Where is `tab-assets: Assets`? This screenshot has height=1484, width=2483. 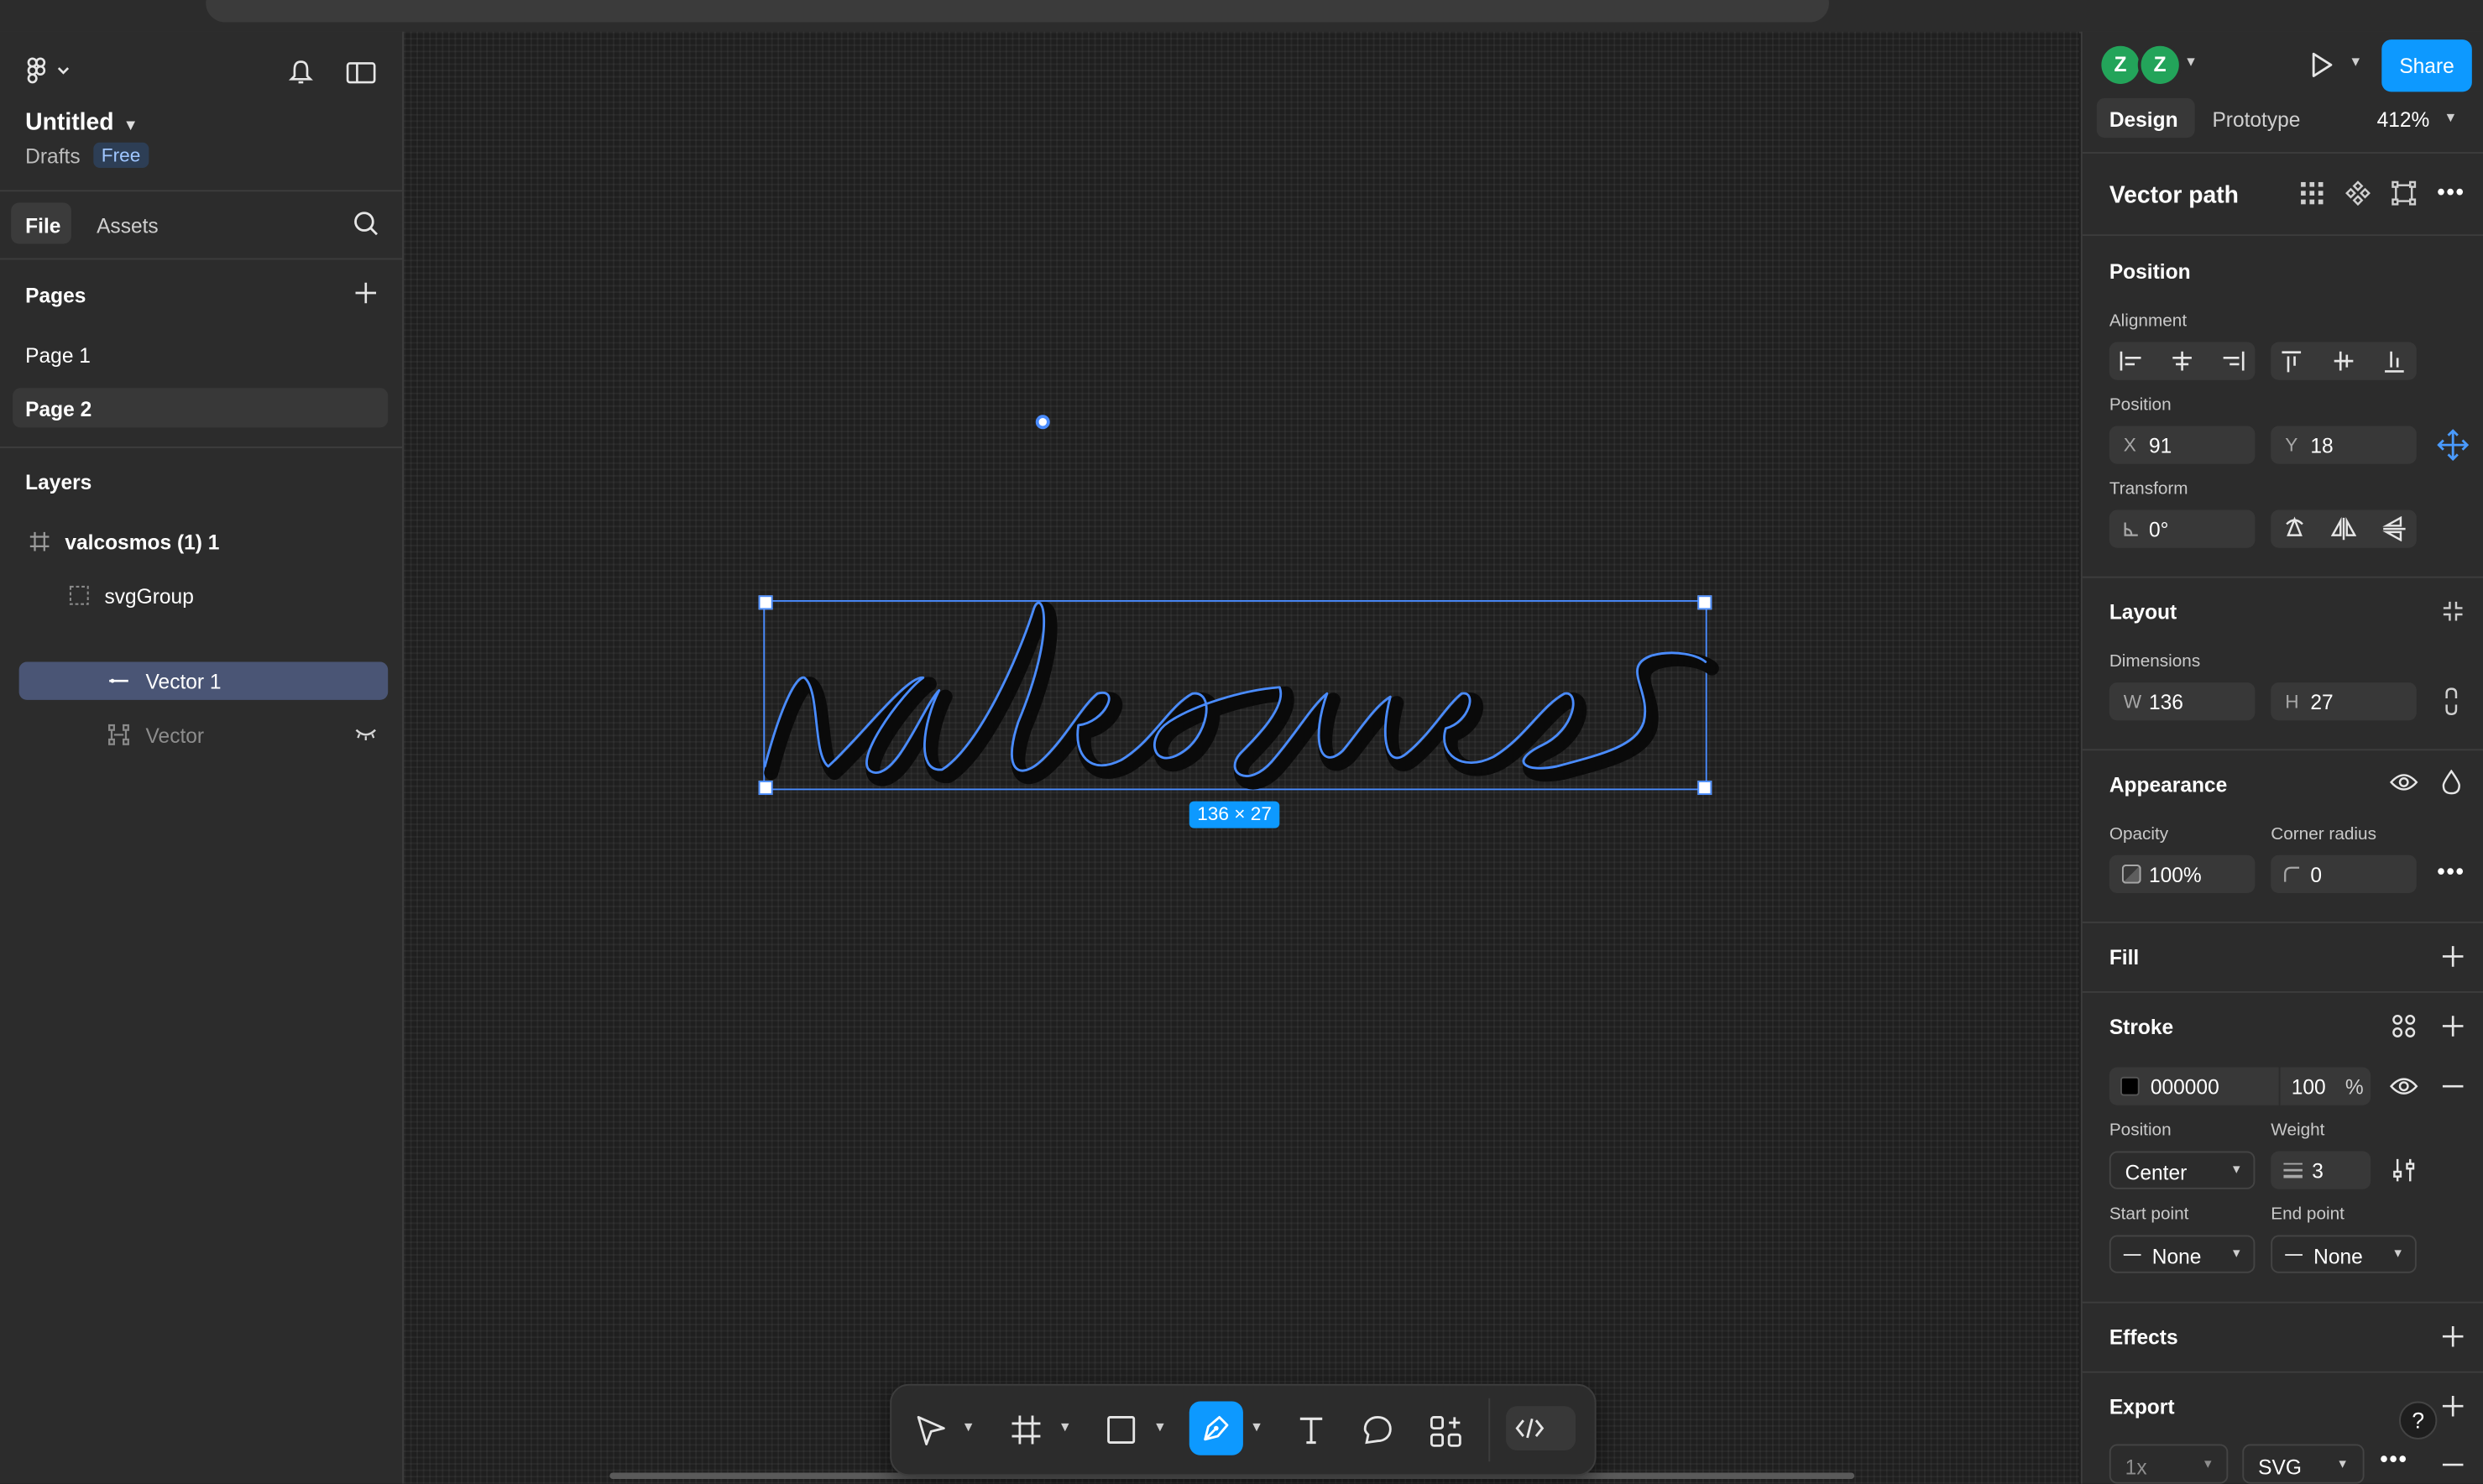
tab-assets: Assets is located at coordinates (128, 226).